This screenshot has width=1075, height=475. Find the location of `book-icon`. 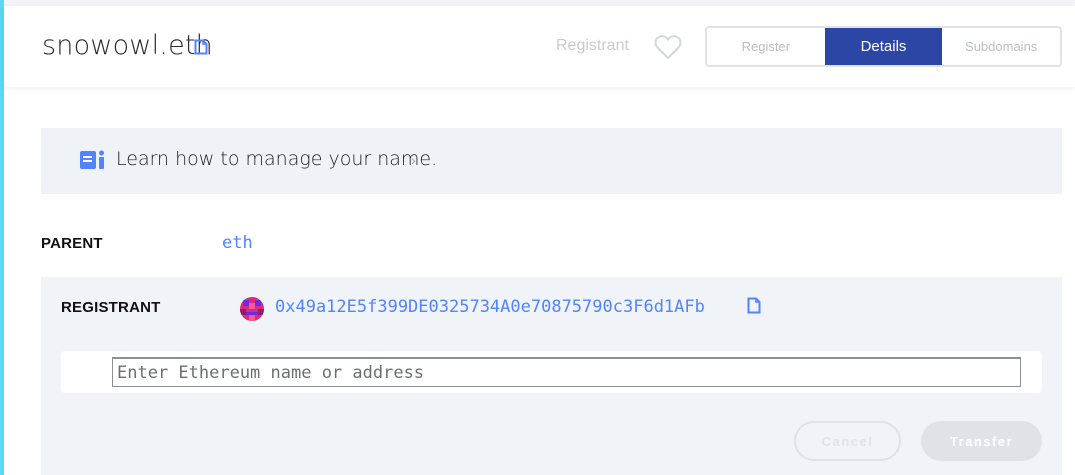

book-icon is located at coordinates (92, 159).